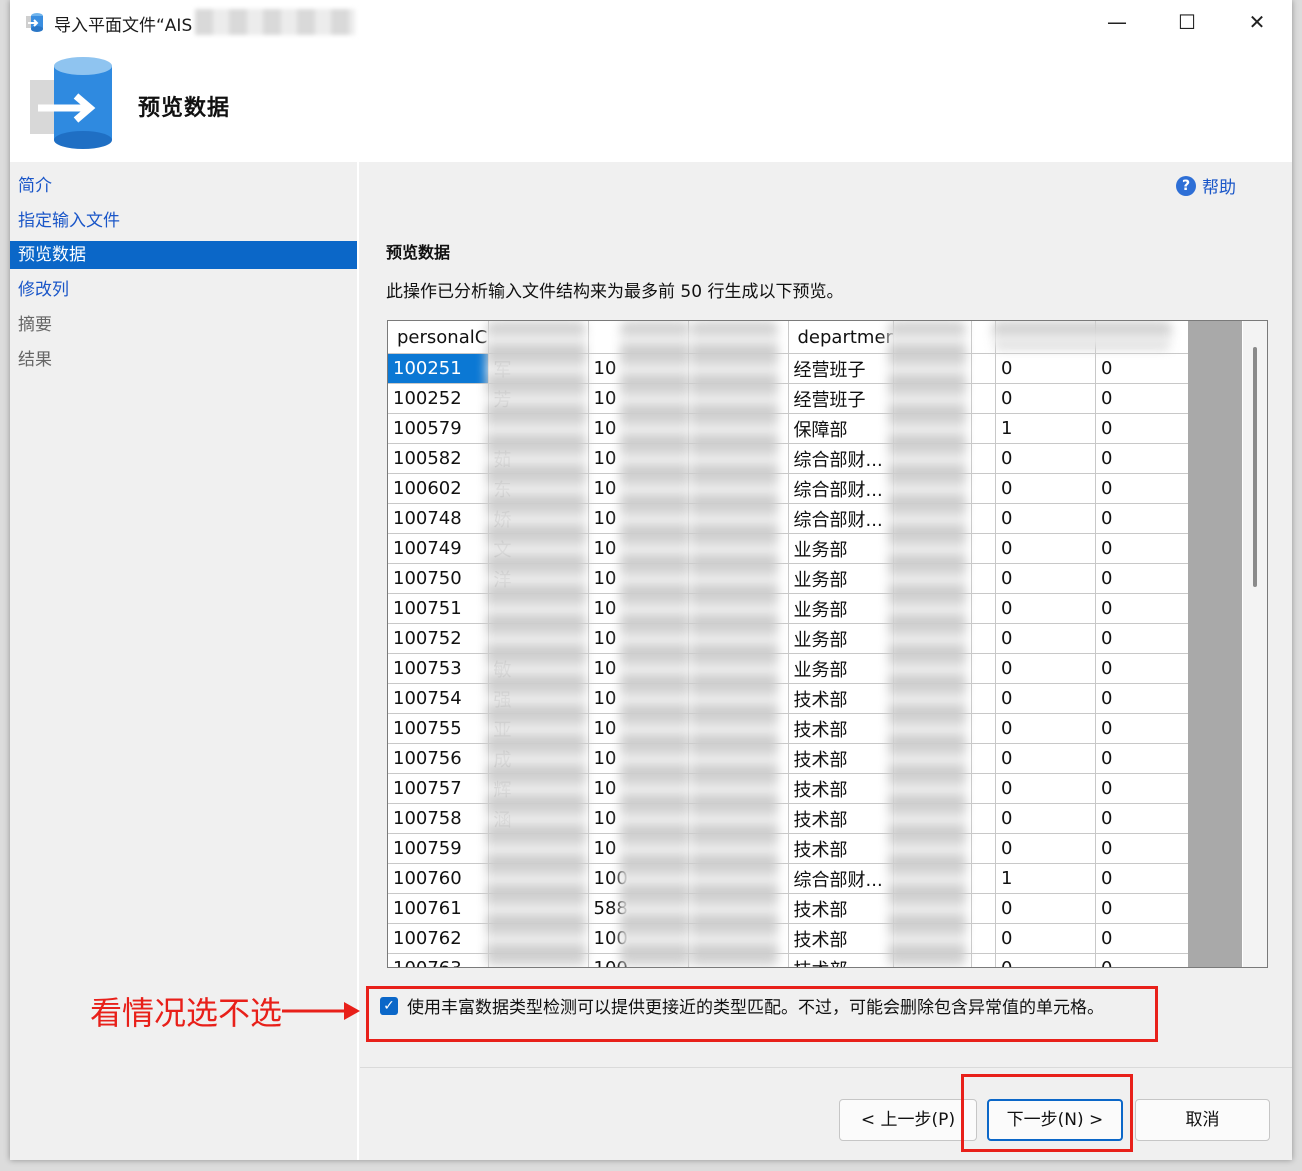 The image size is (1302, 1171). Describe the element at coordinates (438, 608) in the screenshot. I see `table-cell: 100751` at that location.